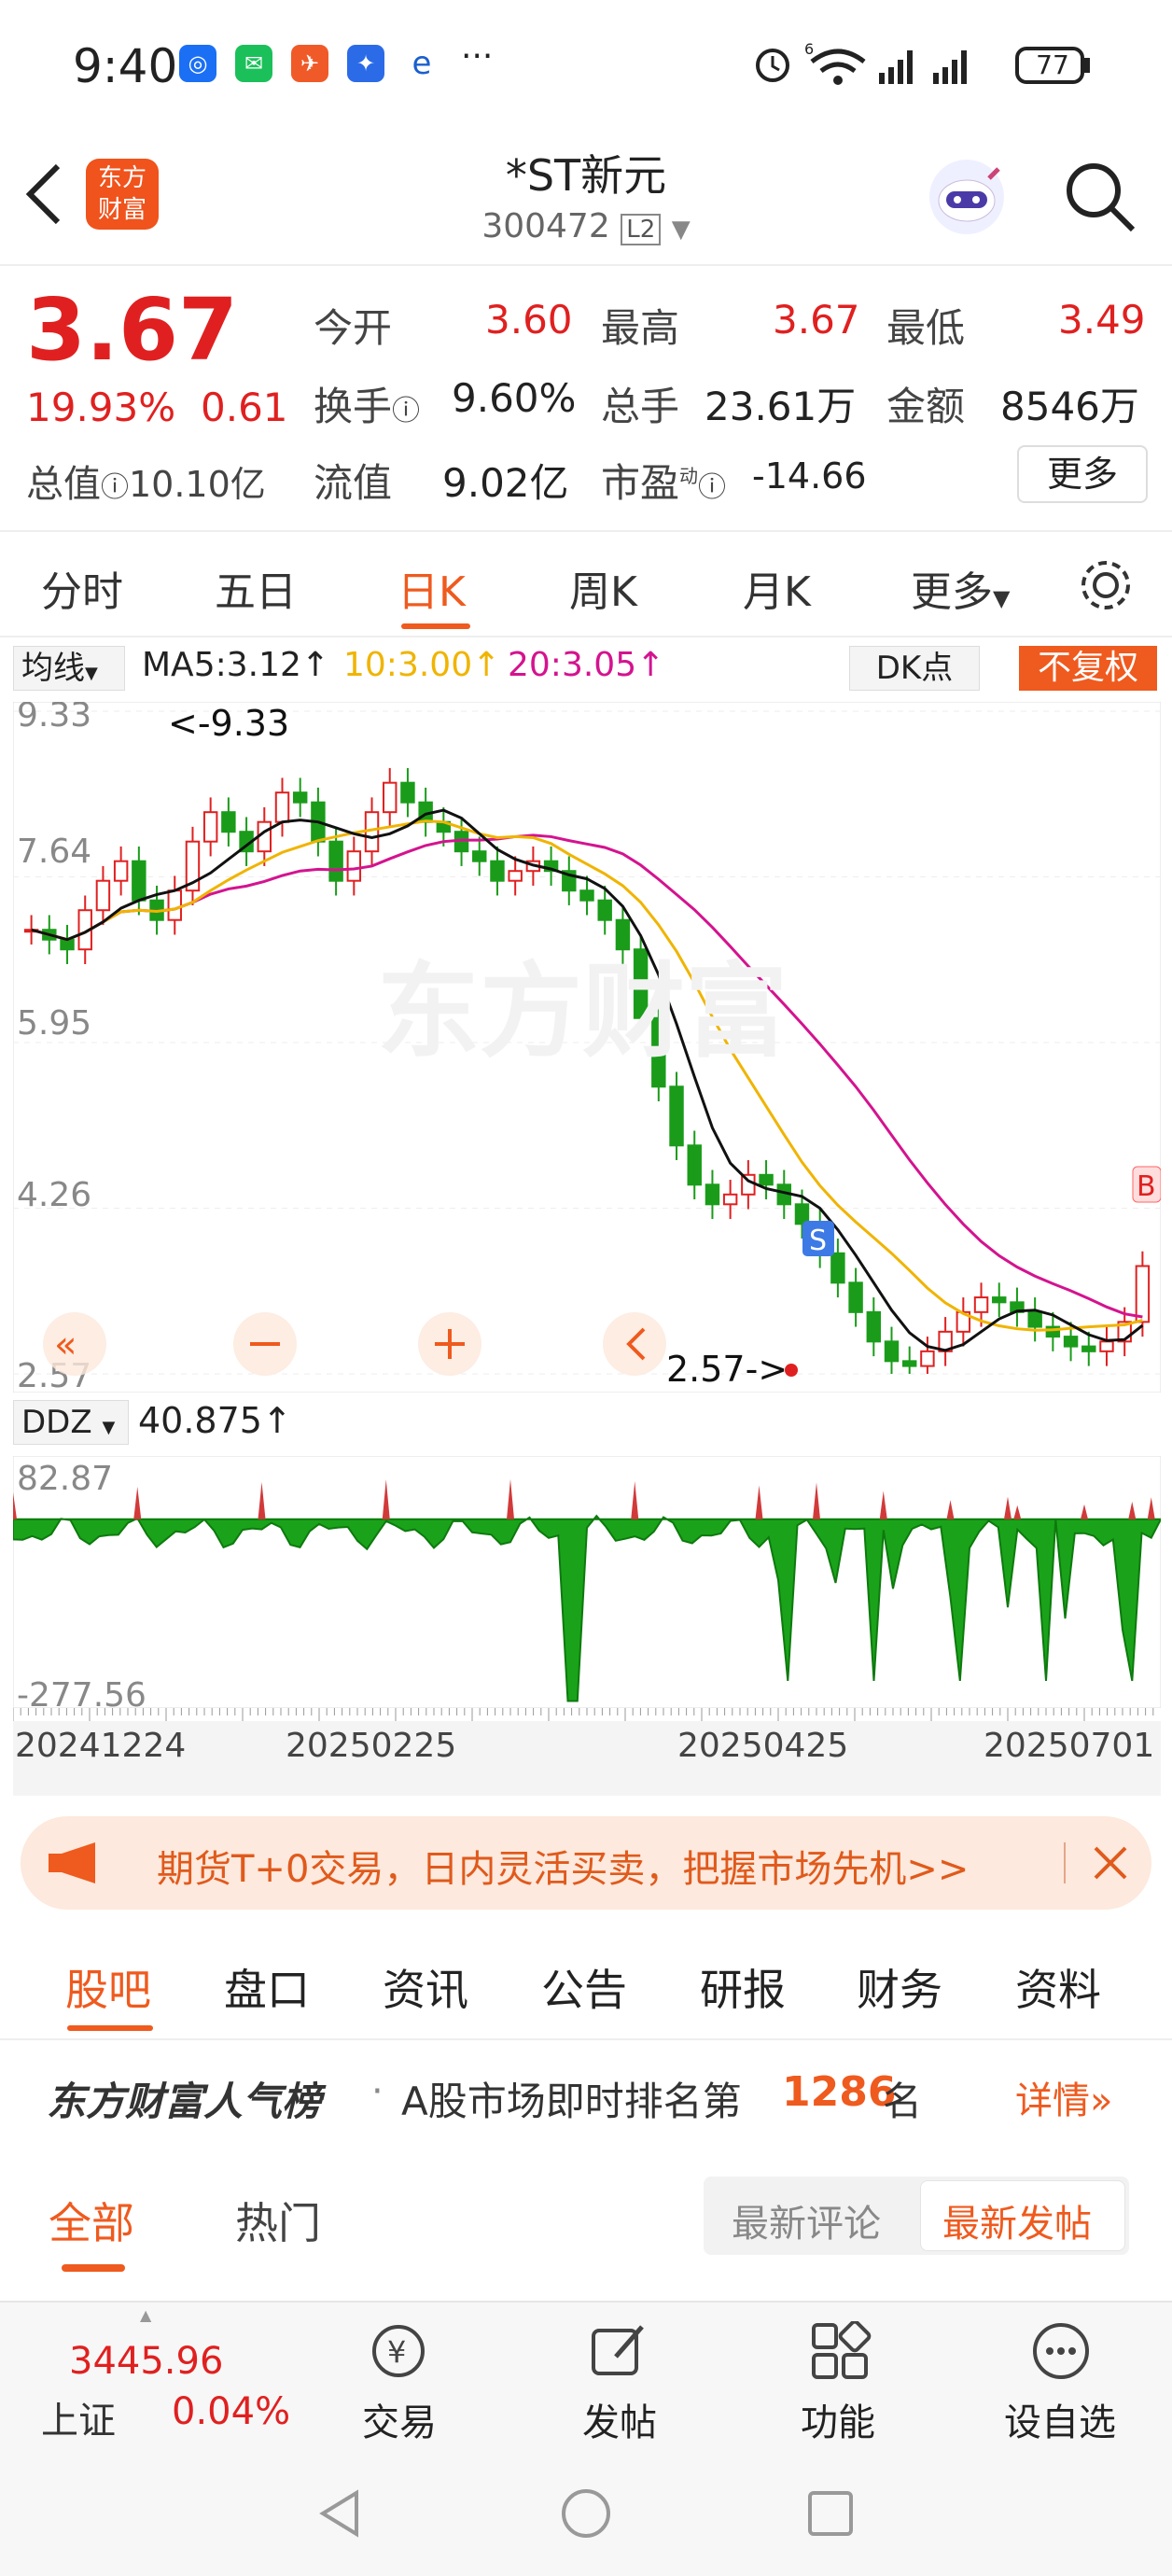  What do you see at coordinates (586, 2095) in the screenshot?
I see `popularity-rank: 东方财富人气榜 · A股市场即时排名第 1286 名 详情»` at bounding box center [586, 2095].